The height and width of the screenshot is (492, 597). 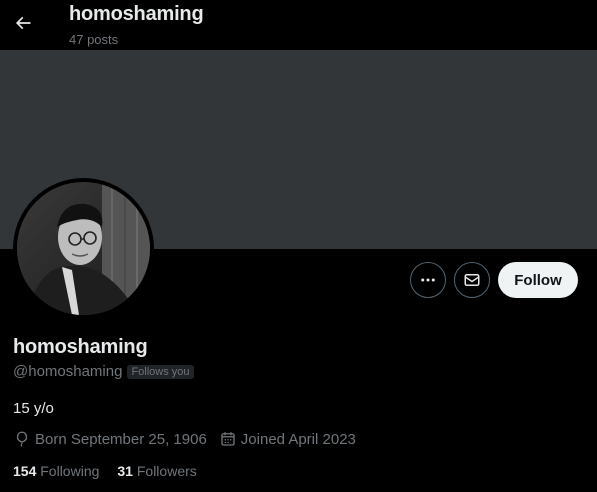 What do you see at coordinates (121, 439) in the screenshot?
I see `birthdate-text: Born September 25, 1906` at bounding box center [121, 439].